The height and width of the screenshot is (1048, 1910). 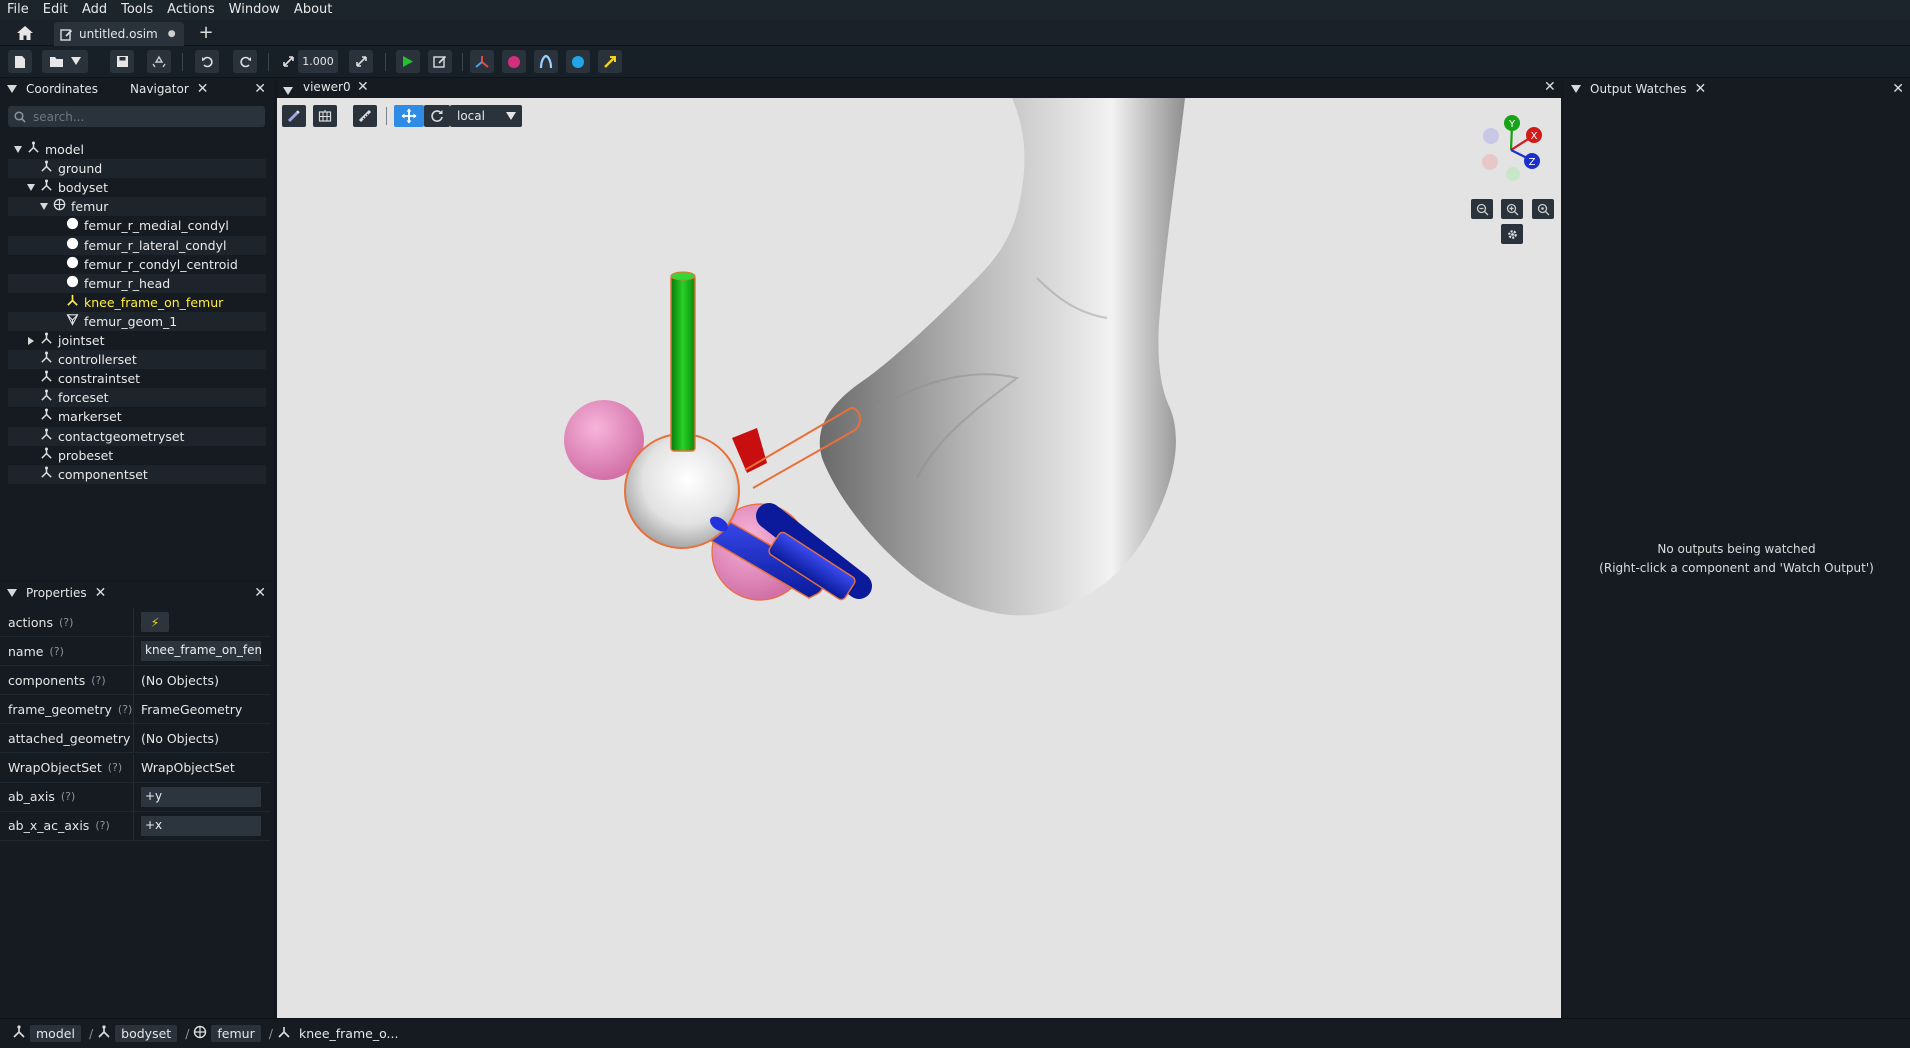 What do you see at coordinates (137, 187) in the screenshot?
I see `tree-item-bodyset: bodyset` at bounding box center [137, 187].